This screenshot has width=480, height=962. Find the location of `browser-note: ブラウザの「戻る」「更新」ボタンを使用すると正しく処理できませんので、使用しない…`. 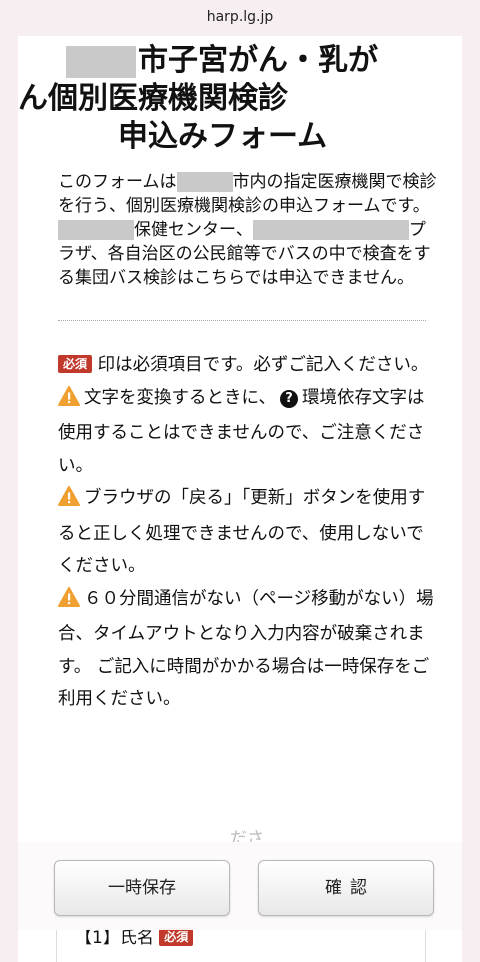

browser-note: ブラウザの「戻る」「更新」ボタンを使用すると正しく処理できませんので、使用しない… is located at coordinates (242, 532).